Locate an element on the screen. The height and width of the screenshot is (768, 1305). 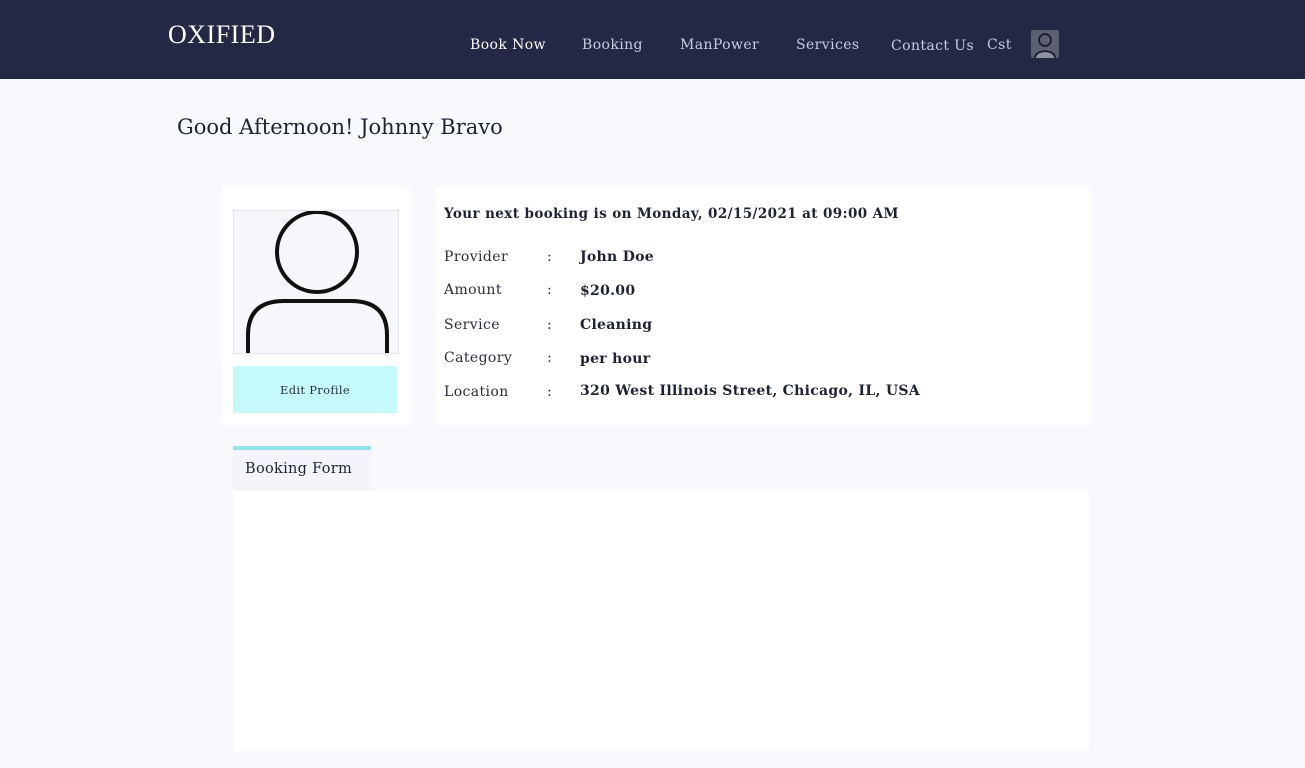
greeting-heading: Good Afternoon! Johnny Bravo is located at coordinates (340, 127).